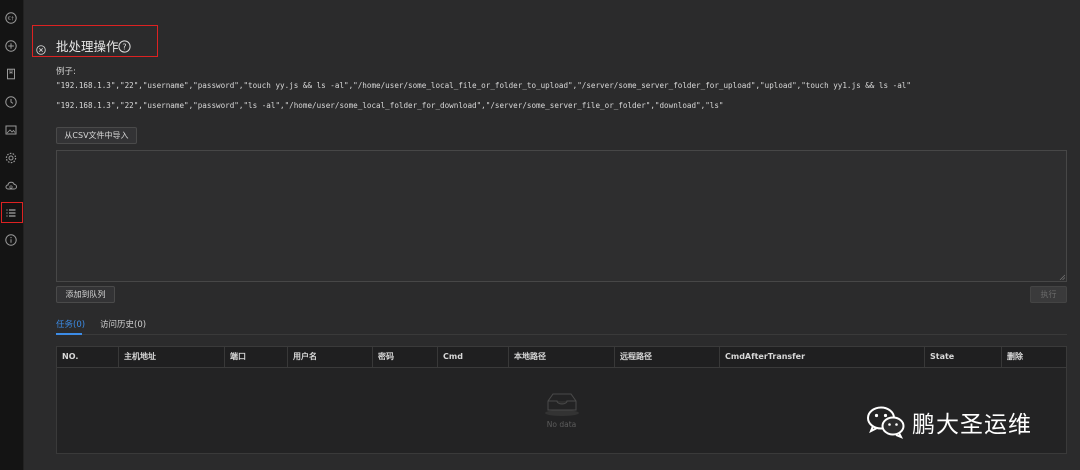 The width and height of the screenshot is (1080, 470). I want to click on column-header-host: 主机地址, so click(171, 357).